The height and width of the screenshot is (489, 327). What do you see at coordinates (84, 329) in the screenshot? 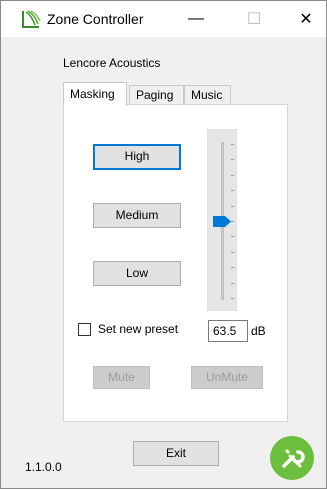
I see `set-new-preset-checkbox` at bounding box center [84, 329].